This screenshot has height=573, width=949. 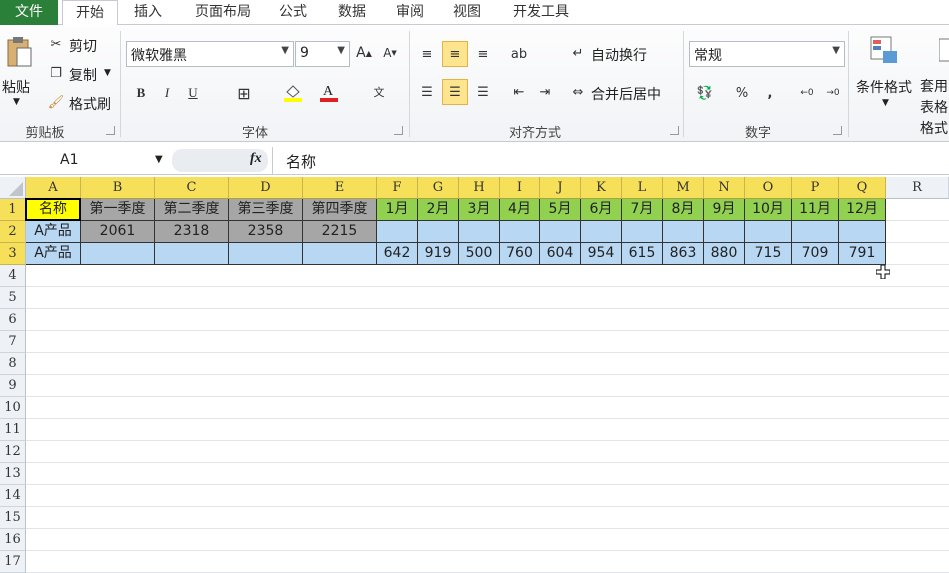 I want to click on formula-input: 名称, so click(x=301, y=161).